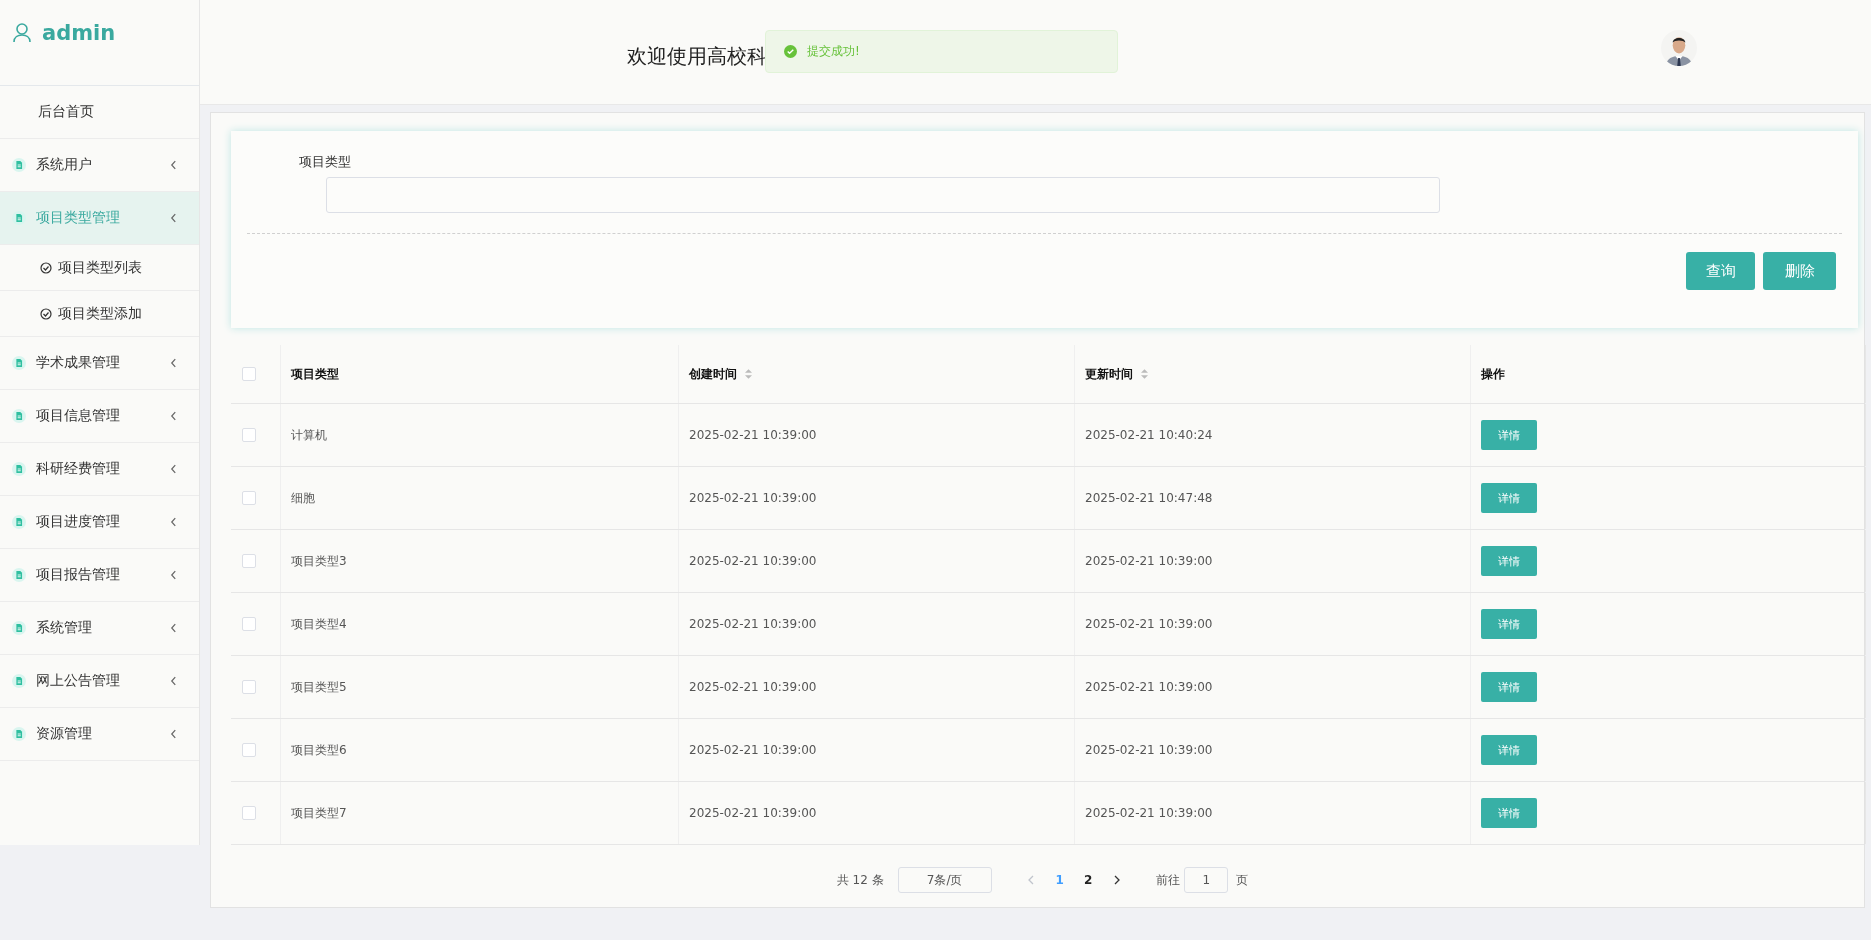  What do you see at coordinates (303, 498) in the screenshot?
I see `table-cell: 细胞` at bounding box center [303, 498].